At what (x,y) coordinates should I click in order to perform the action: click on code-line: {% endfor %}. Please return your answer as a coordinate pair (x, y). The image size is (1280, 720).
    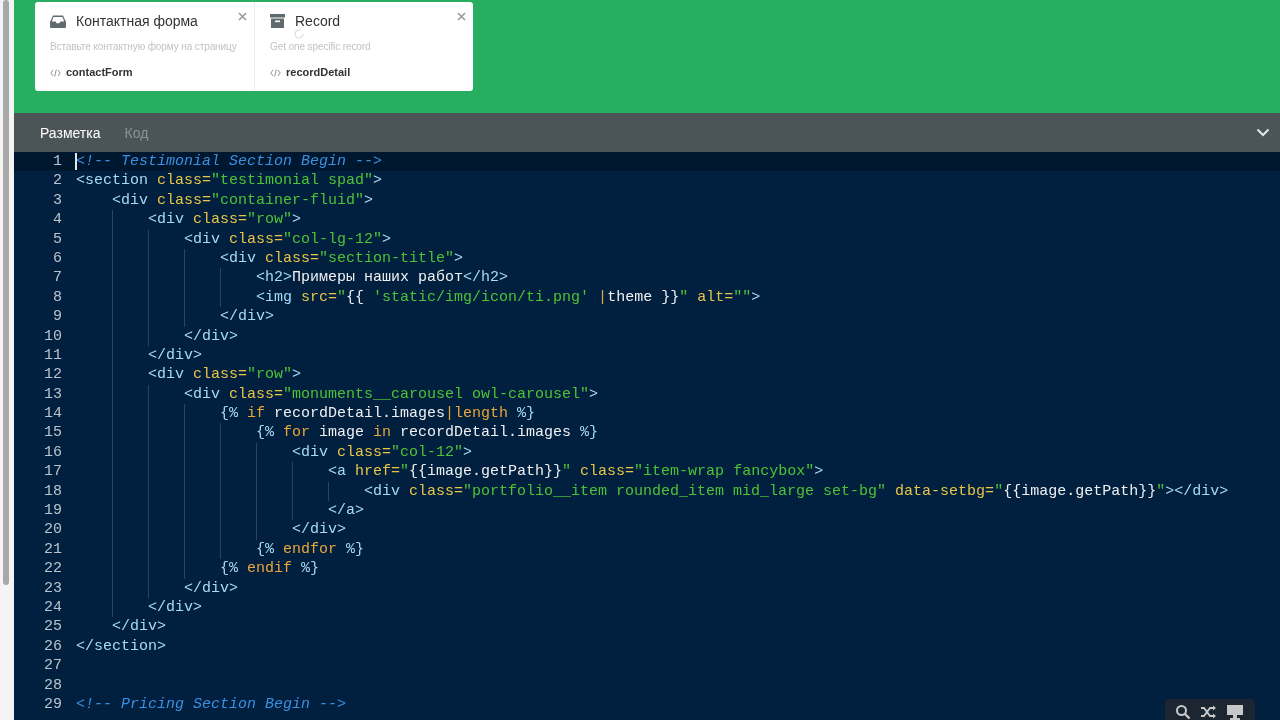
    Looking at the image, I should click on (310, 549).